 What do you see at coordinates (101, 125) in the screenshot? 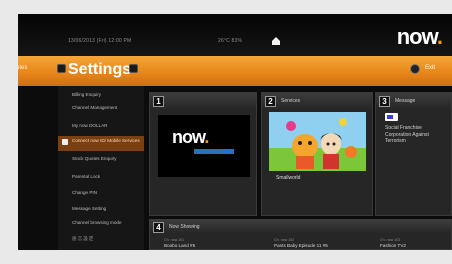
I see `menu-item-now-dollar: My now DOLLAR` at bounding box center [101, 125].